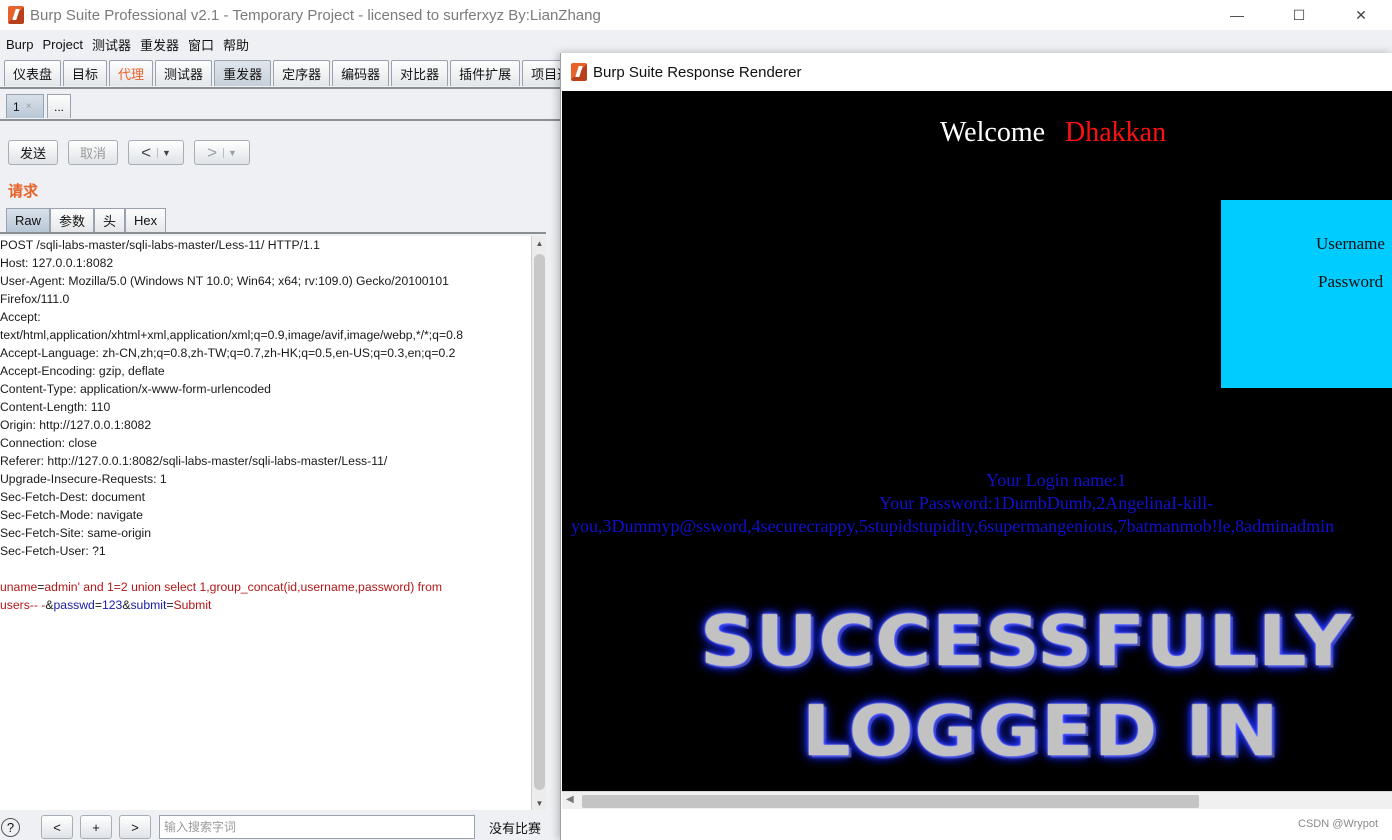  What do you see at coordinates (131, 73) in the screenshot?
I see `tab-proxy: 代理` at bounding box center [131, 73].